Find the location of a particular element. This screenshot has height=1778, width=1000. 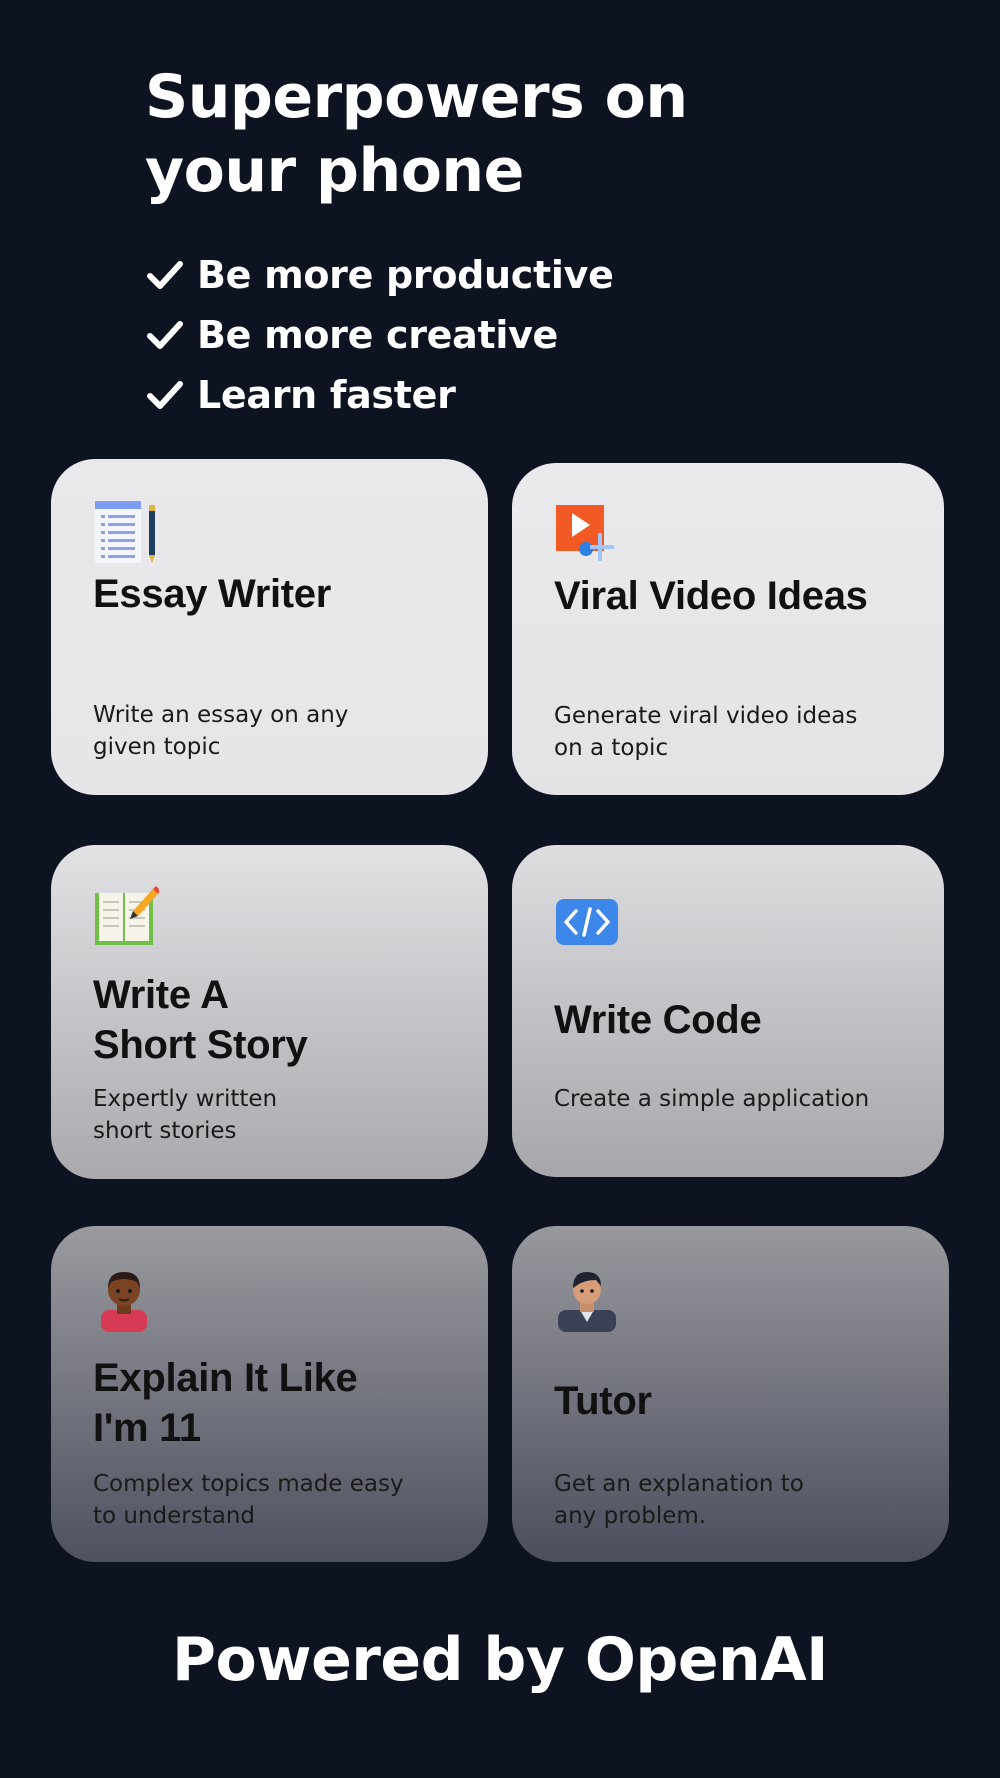

card-description: Create a simple application is located at coordinates (734, 1099).